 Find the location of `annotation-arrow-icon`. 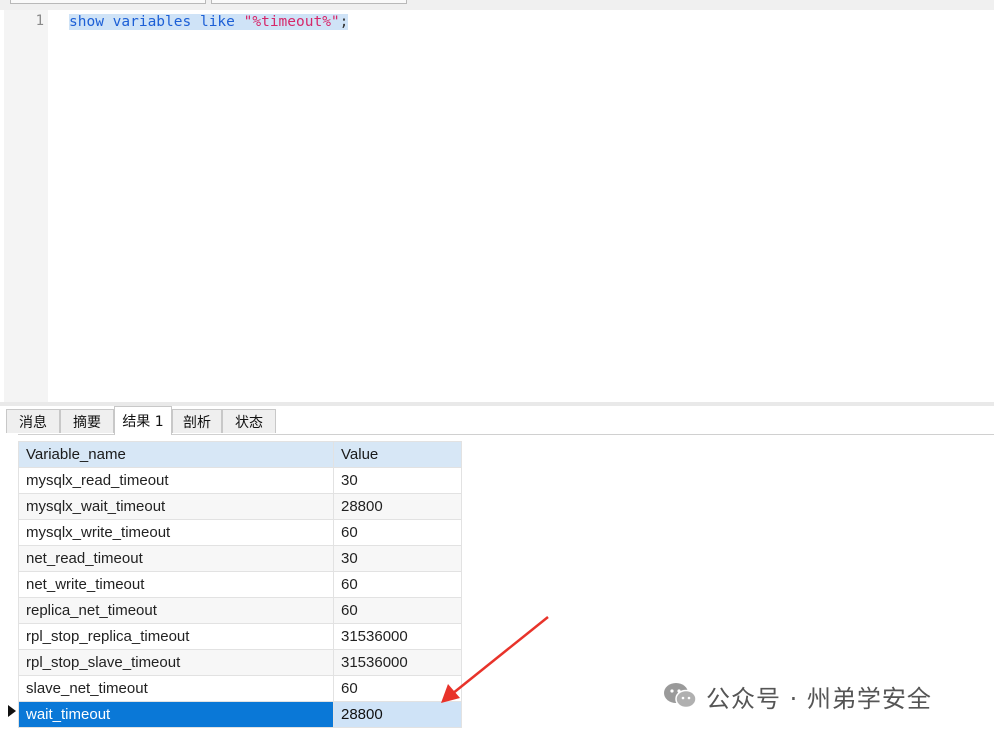

annotation-arrow-icon is located at coordinates (495, 659).